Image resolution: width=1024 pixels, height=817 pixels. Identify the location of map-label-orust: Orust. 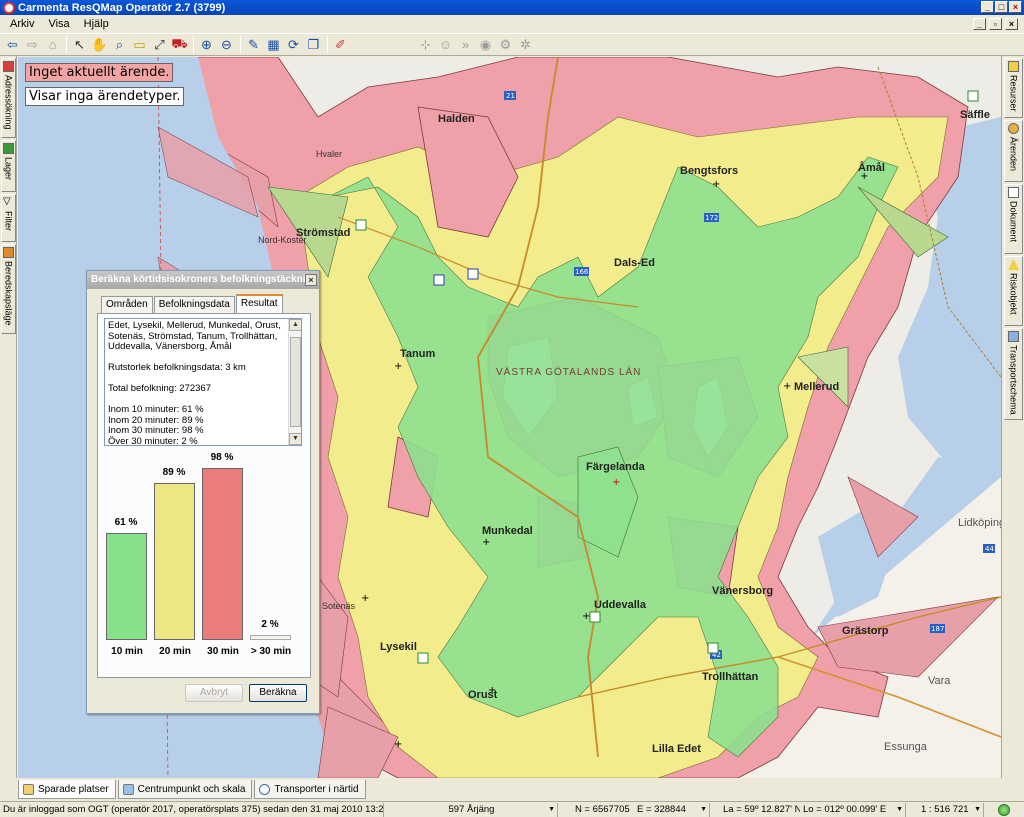
(483, 695).